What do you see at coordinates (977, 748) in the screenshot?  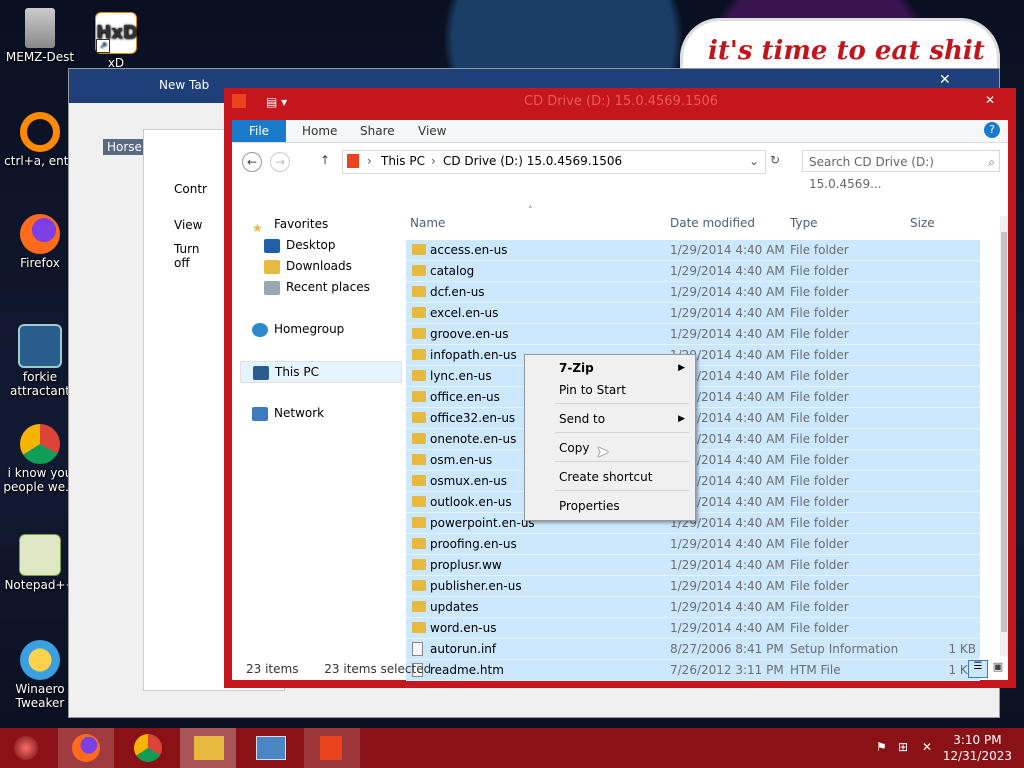 I see `clock: 3:10 PM 12/31/2023` at bounding box center [977, 748].